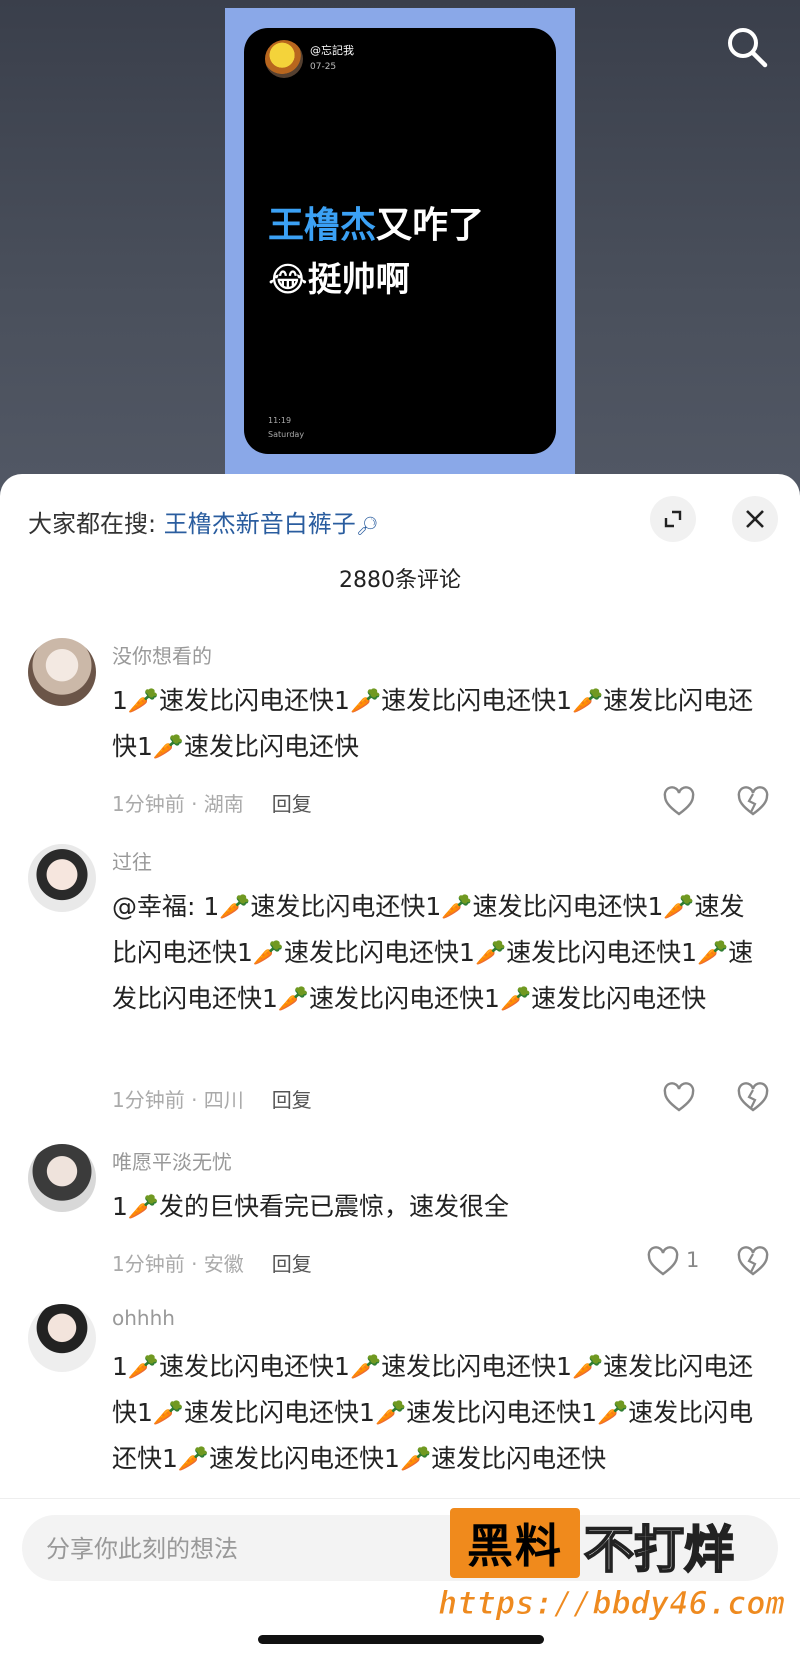  Describe the element at coordinates (430, 225) in the screenshot. I see `headline-rest: 又咋了` at that location.